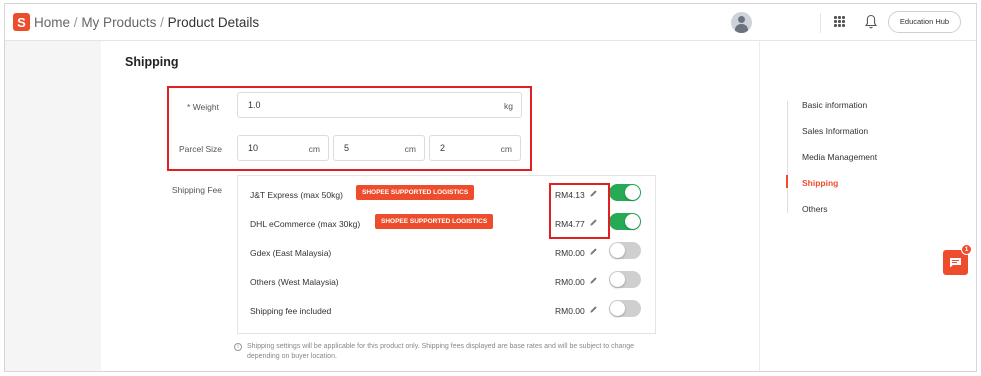  I want to click on breadcrumb-product-details: Product Details, so click(213, 22).